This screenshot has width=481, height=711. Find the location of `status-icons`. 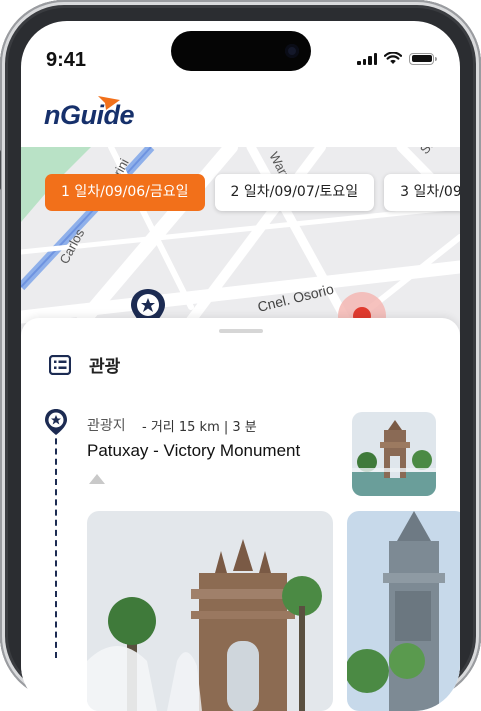

status-icons is located at coordinates (397, 58).